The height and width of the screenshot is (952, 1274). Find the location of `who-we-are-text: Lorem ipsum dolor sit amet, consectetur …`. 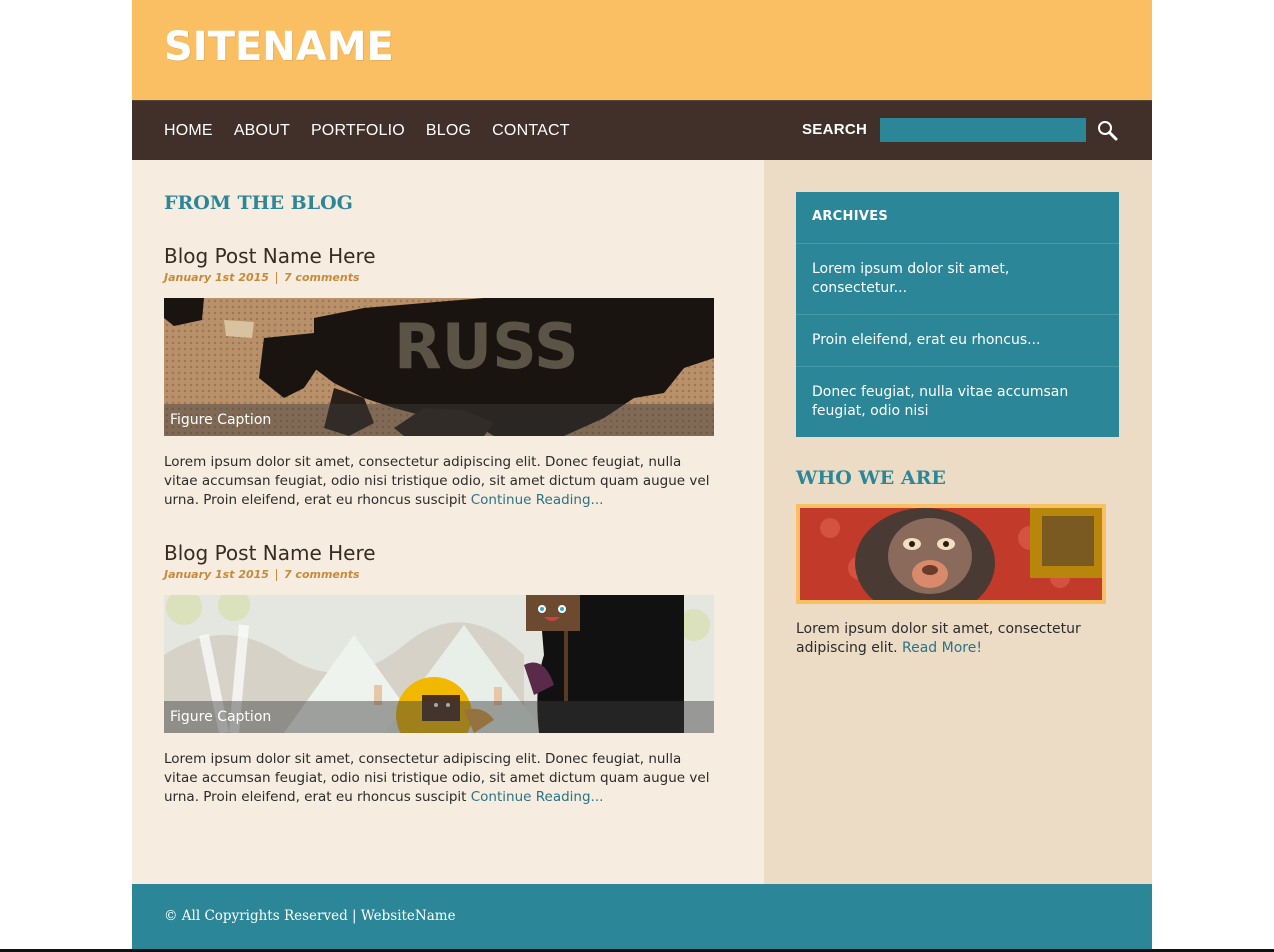

who-we-are-text: Lorem ipsum dolor sit amet, consectetur … is located at coordinates (951, 639).